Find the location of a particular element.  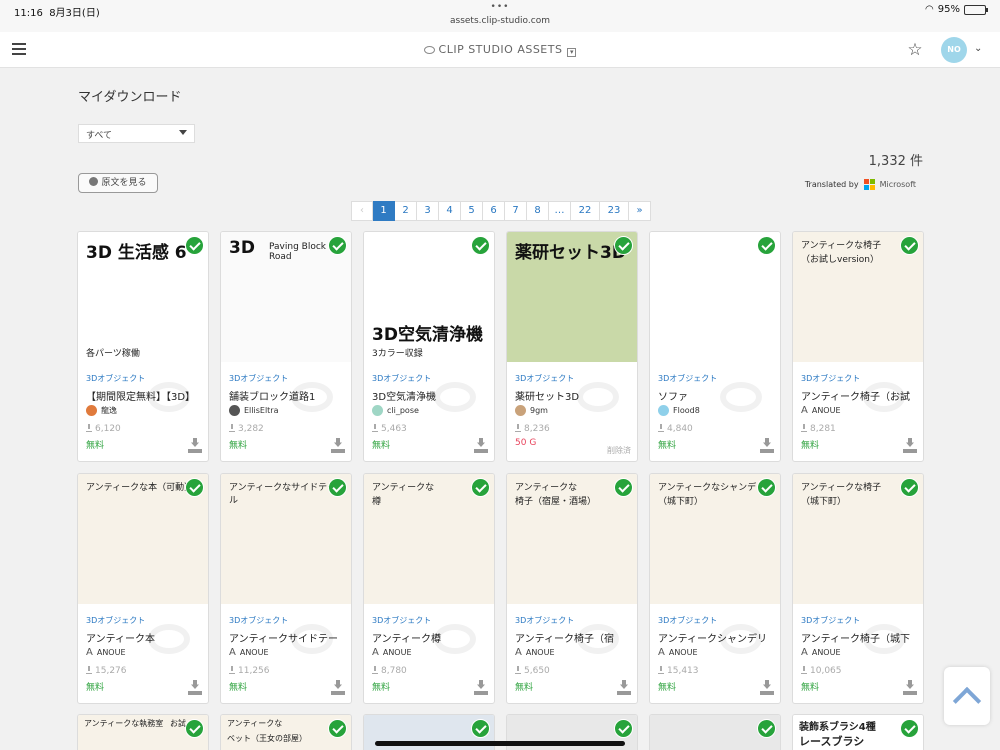

pager-next: » is located at coordinates (640, 211).